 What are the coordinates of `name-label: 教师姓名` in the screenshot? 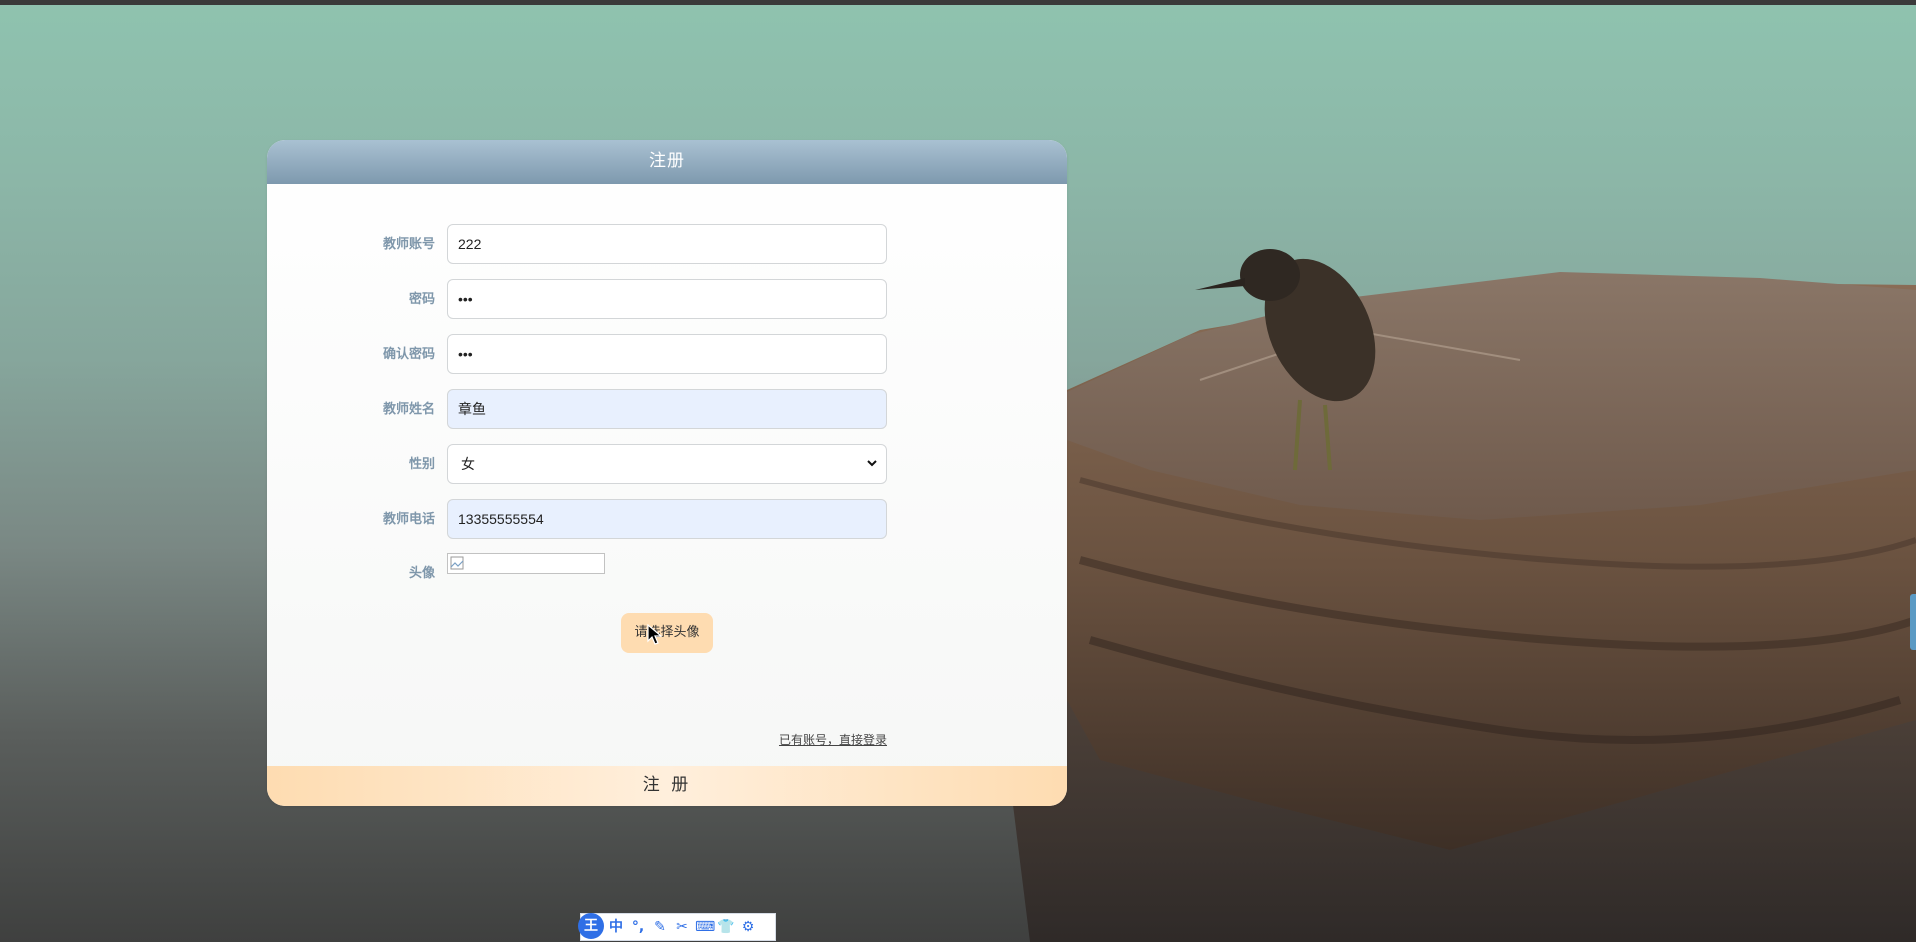 It's located at (408, 409).